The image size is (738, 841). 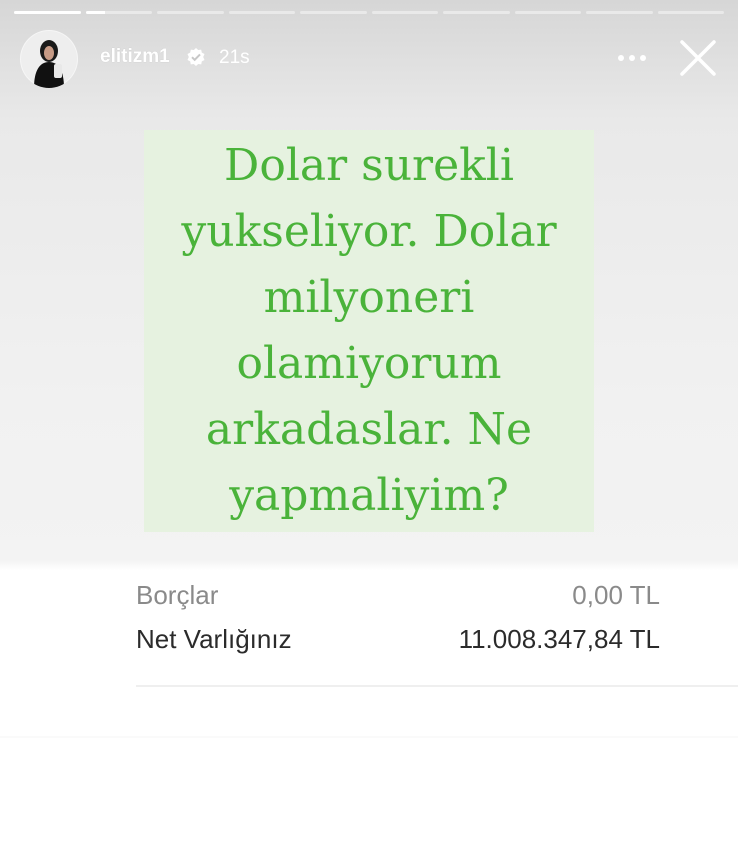 What do you see at coordinates (616, 595) in the screenshot?
I see `debts-value: 0,00 TL` at bounding box center [616, 595].